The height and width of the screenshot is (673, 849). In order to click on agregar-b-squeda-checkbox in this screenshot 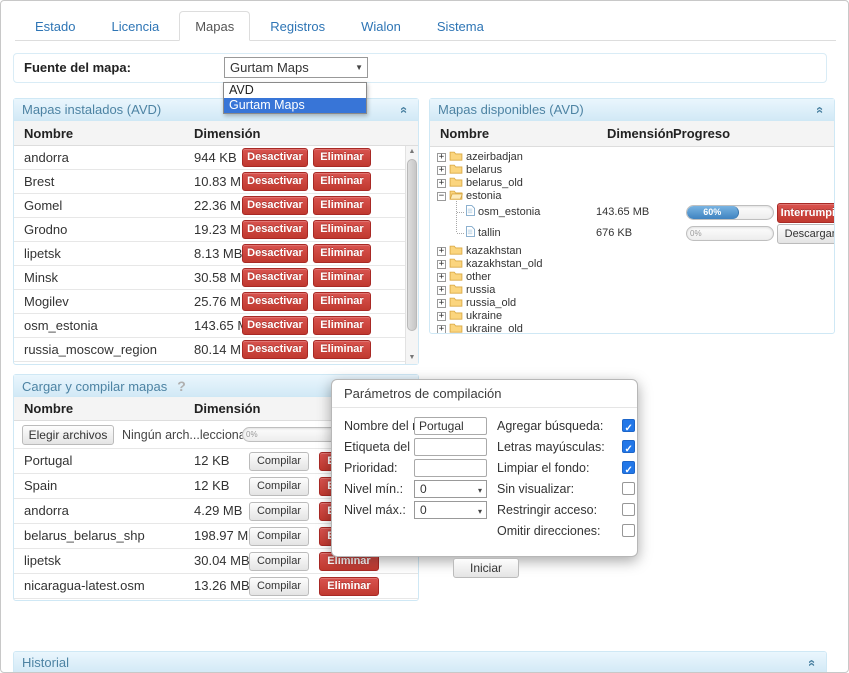, I will do `click(628, 429)`.